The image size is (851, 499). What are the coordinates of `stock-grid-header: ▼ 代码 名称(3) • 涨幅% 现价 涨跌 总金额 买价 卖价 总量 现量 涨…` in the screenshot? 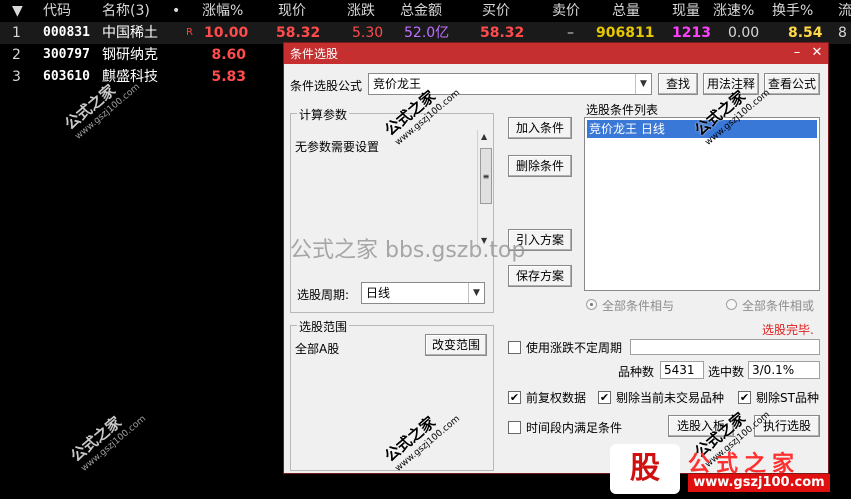 It's located at (425, 11).